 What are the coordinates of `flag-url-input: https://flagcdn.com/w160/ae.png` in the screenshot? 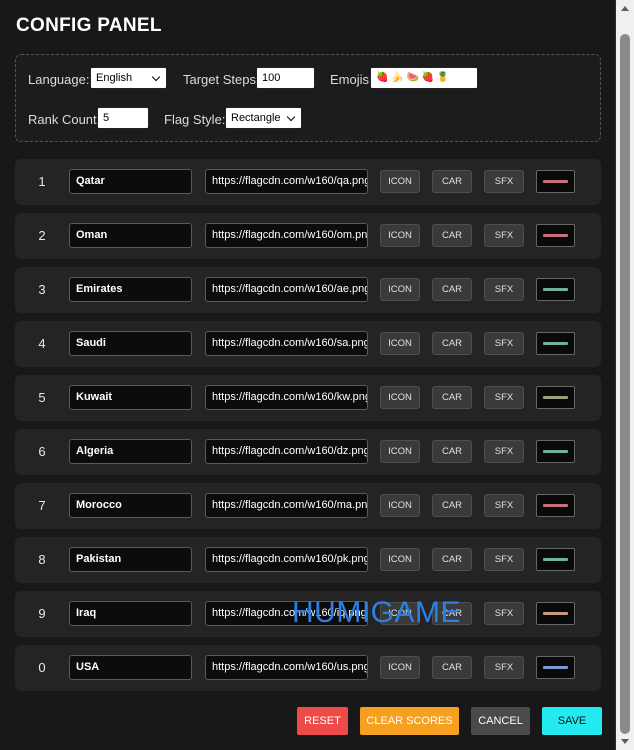 It's located at (286, 289).